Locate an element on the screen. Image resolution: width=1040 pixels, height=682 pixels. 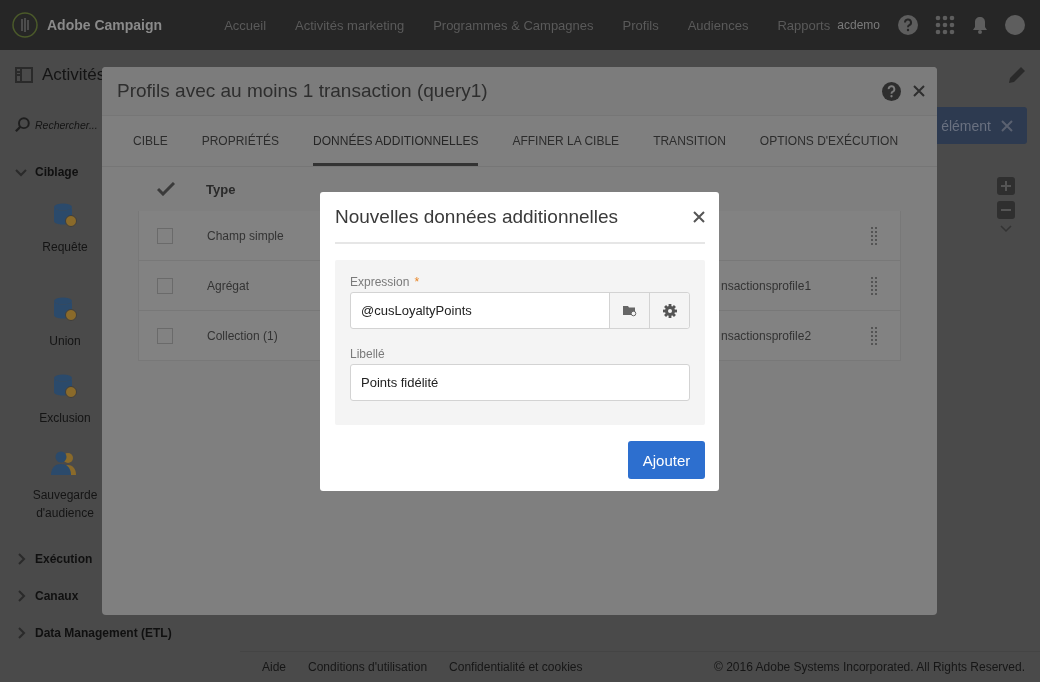
settings-button is located at coordinates (669, 310).